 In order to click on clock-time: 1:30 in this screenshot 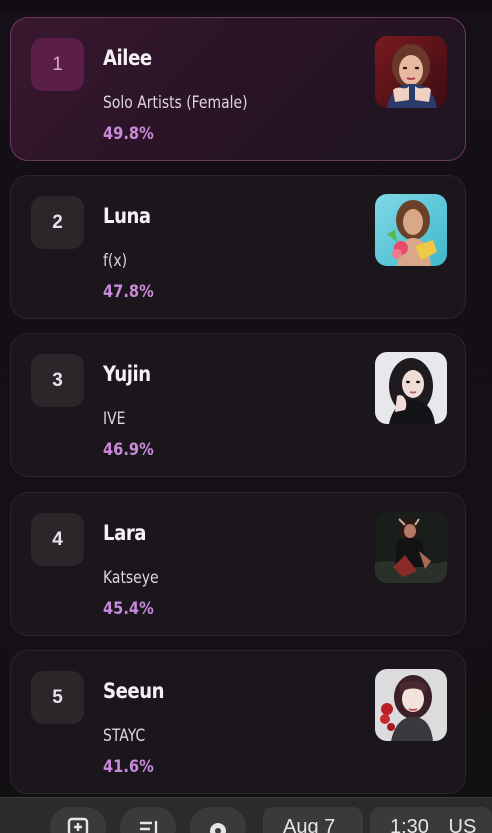, I will do `click(409, 824)`.